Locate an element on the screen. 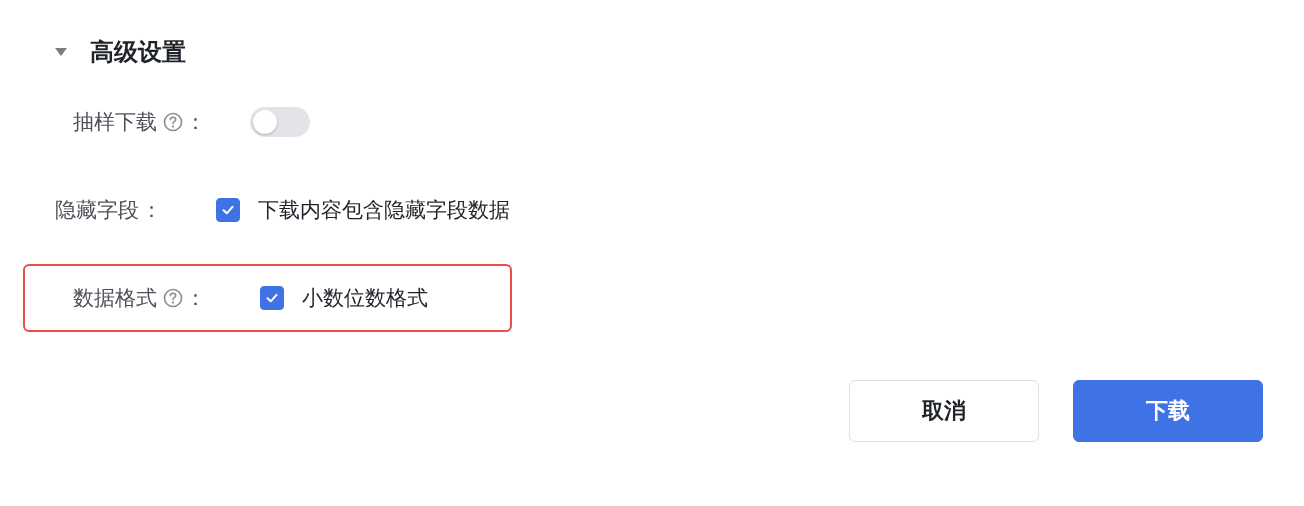 This screenshot has width=1304, height=506. section-title: 高级设置 is located at coordinates (138, 52).